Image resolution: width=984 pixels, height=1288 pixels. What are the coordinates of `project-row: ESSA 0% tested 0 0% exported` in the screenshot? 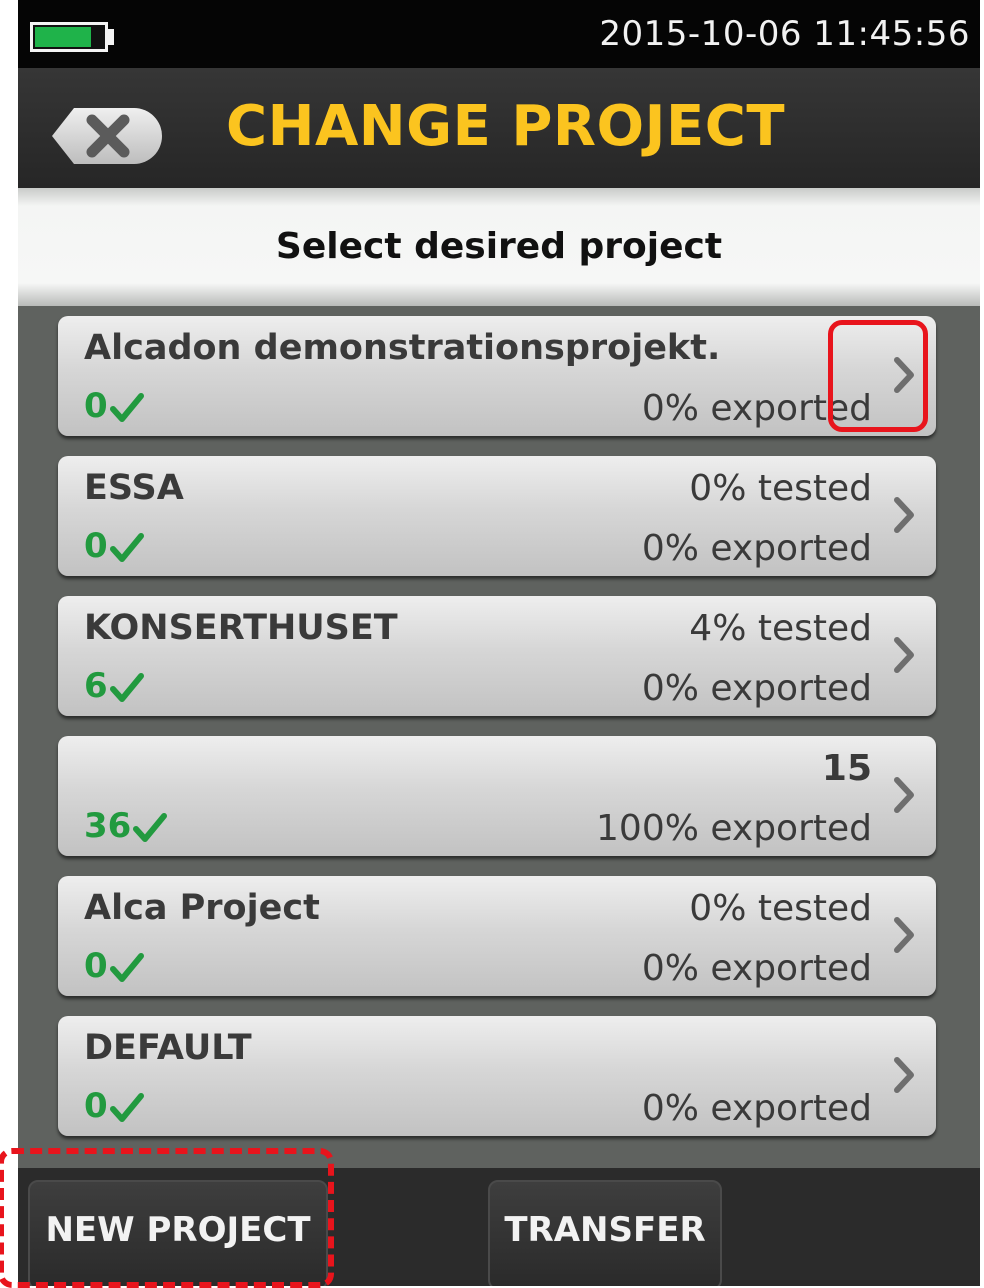 It's located at (497, 516).